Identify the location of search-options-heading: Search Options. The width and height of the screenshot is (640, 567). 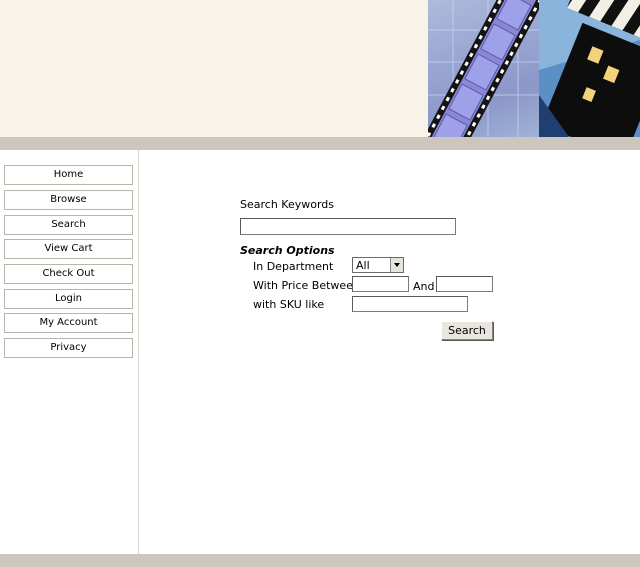
(287, 250).